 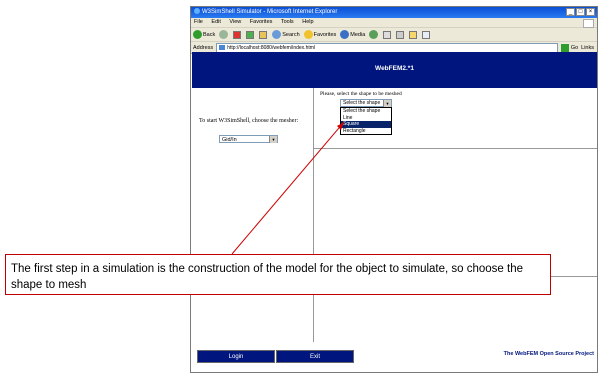 I want to click on maximize-button: □, so click(x=580, y=12).